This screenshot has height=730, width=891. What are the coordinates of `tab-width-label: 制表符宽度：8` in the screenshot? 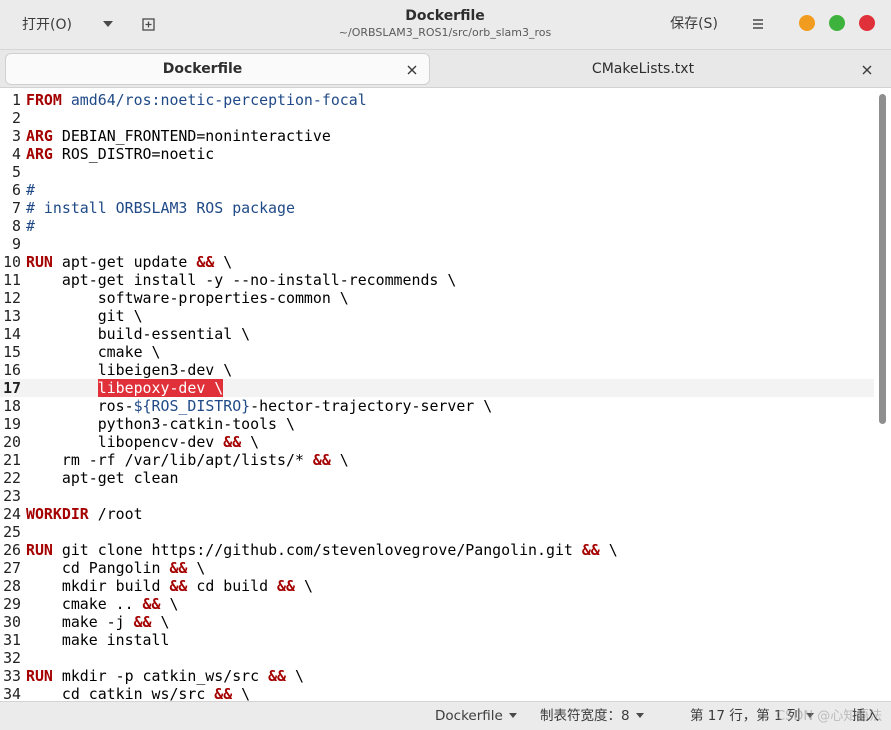 It's located at (585, 716).